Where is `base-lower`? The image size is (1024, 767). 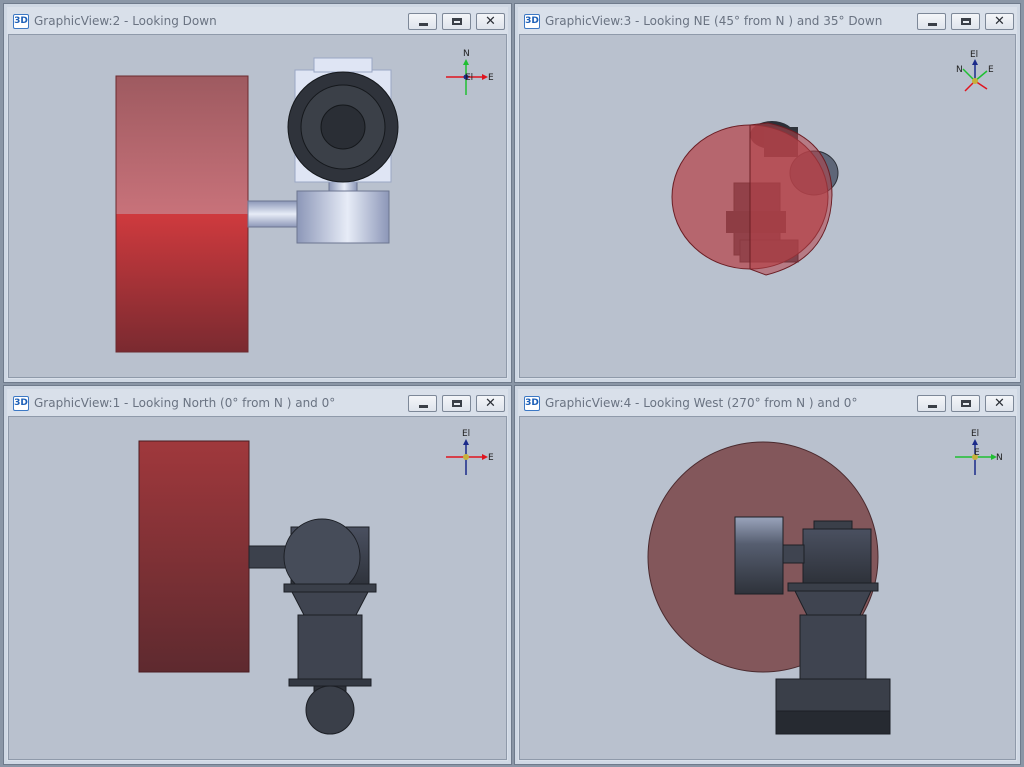
base-lower is located at coordinates (833, 722).